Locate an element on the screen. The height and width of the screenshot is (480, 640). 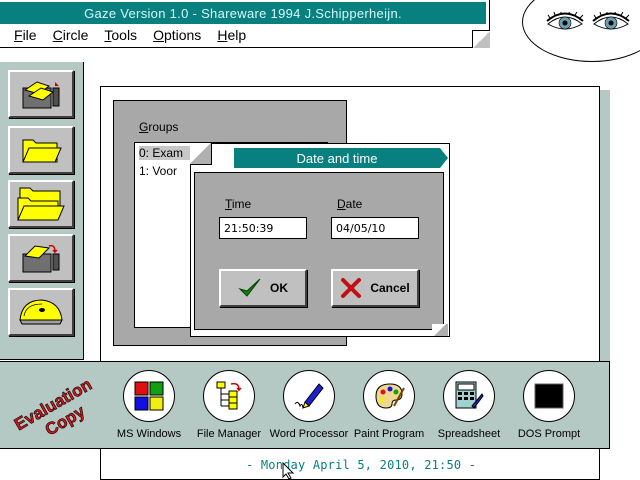
dialog-body: Time 21:50:39 Date 04/05/10 OK Cancel is located at coordinates (319, 251).